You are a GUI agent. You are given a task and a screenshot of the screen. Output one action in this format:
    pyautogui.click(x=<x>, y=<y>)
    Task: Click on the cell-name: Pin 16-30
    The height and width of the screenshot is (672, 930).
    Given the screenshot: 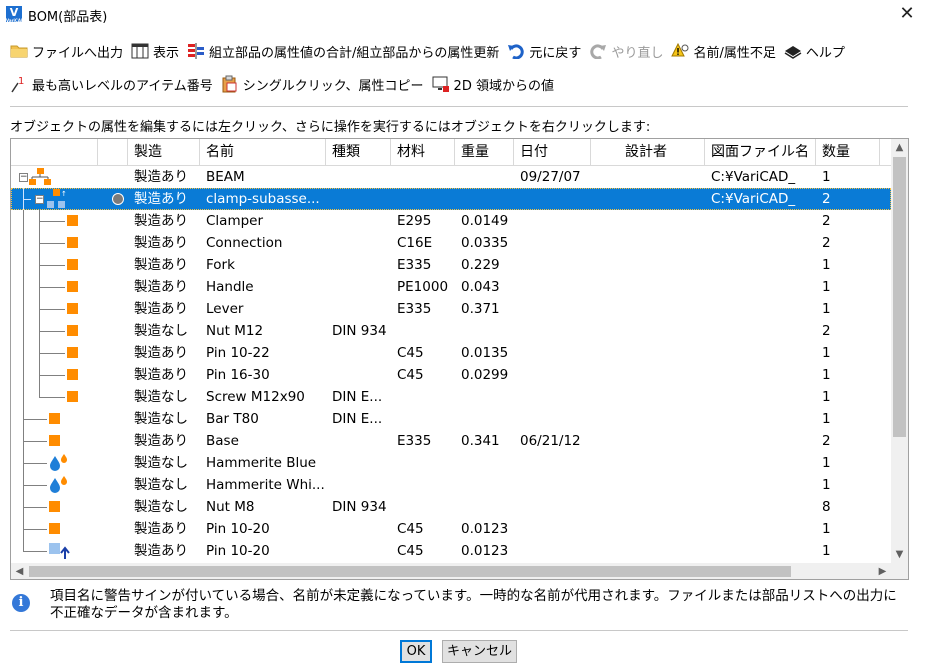 What is the action you would take?
    pyautogui.click(x=266, y=375)
    